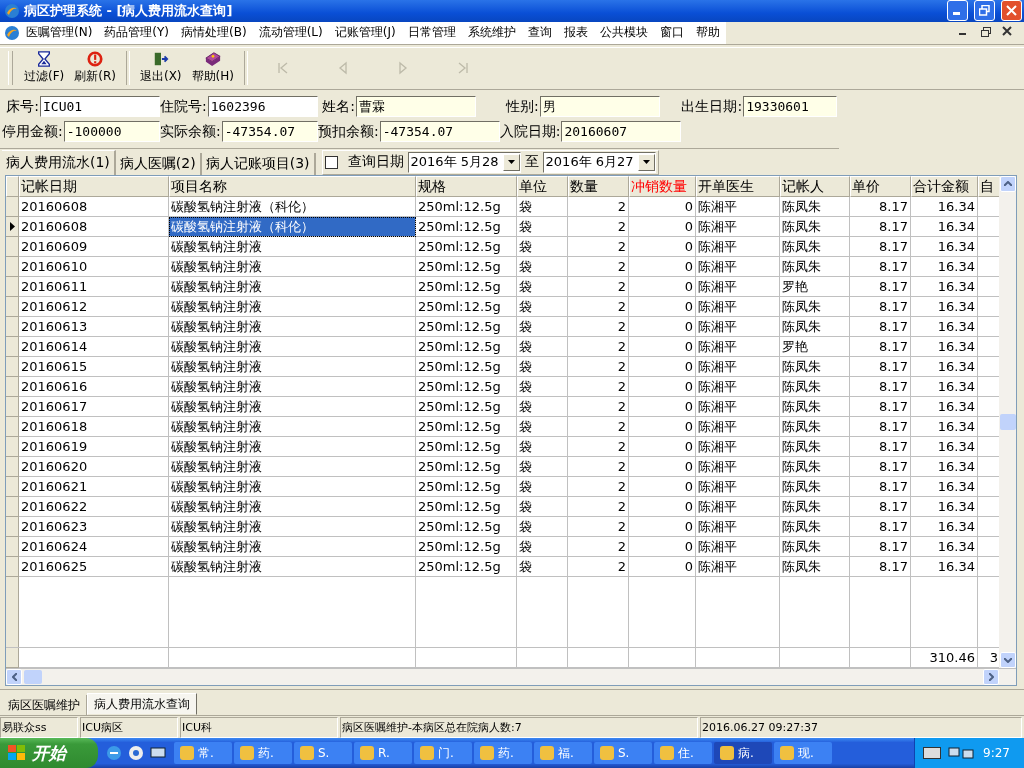 This screenshot has width=1024, height=768. What do you see at coordinates (137, 33) in the screenshot?
I see `menu-item: 药品管理(Y)` at bounding box center [137, 33].